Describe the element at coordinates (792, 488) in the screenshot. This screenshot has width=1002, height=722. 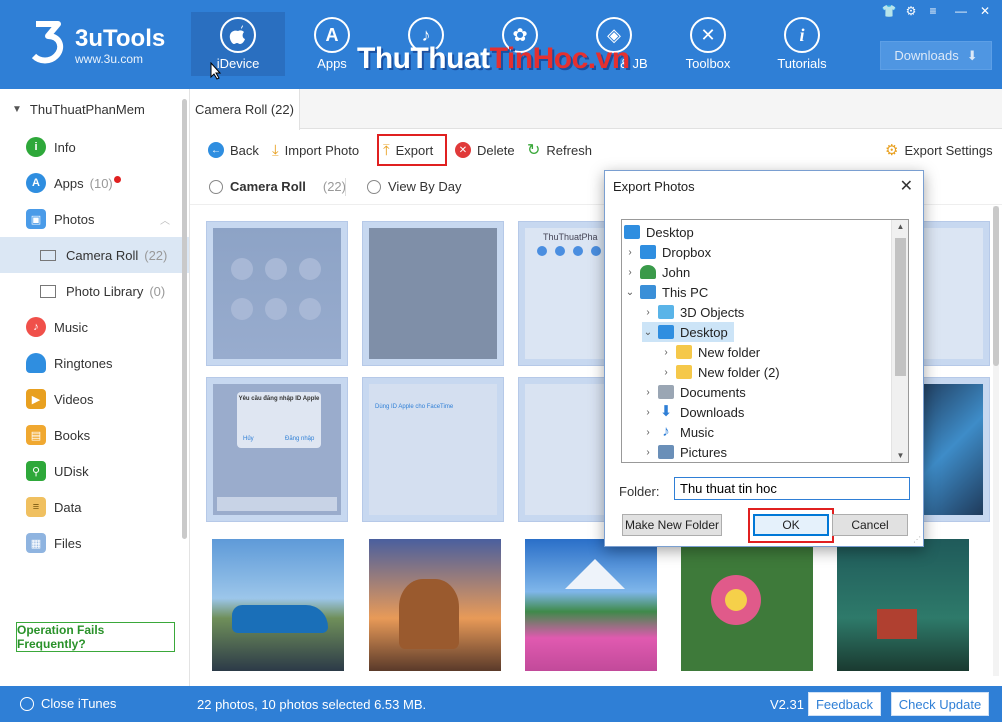
I see `folder-name-input` at that location.